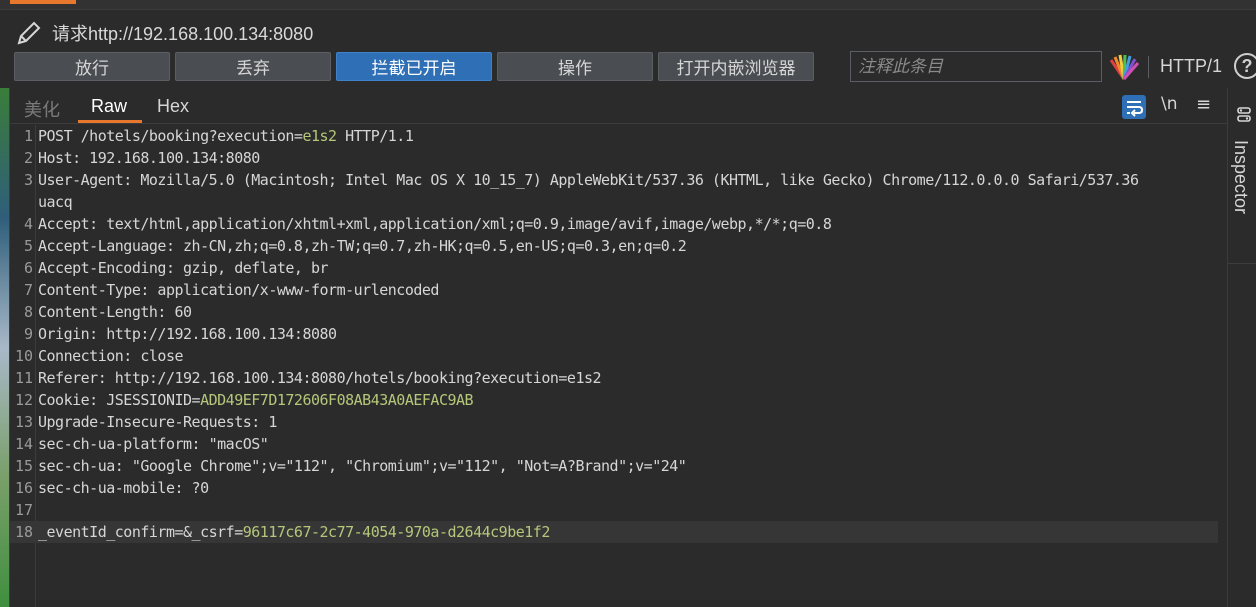 The image size is (1256, 607). I want to click on text-segment: Origin: http://192.168.100.134:8080, so click(187, 334).